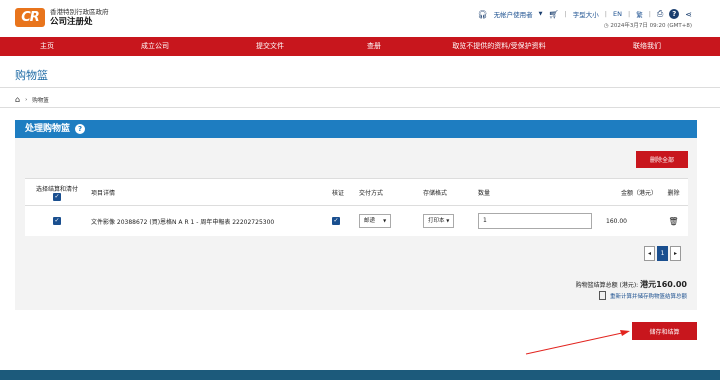  Describe the element at coordinates (574, 343) in the screenshot. I see `arrow-line` at that location.